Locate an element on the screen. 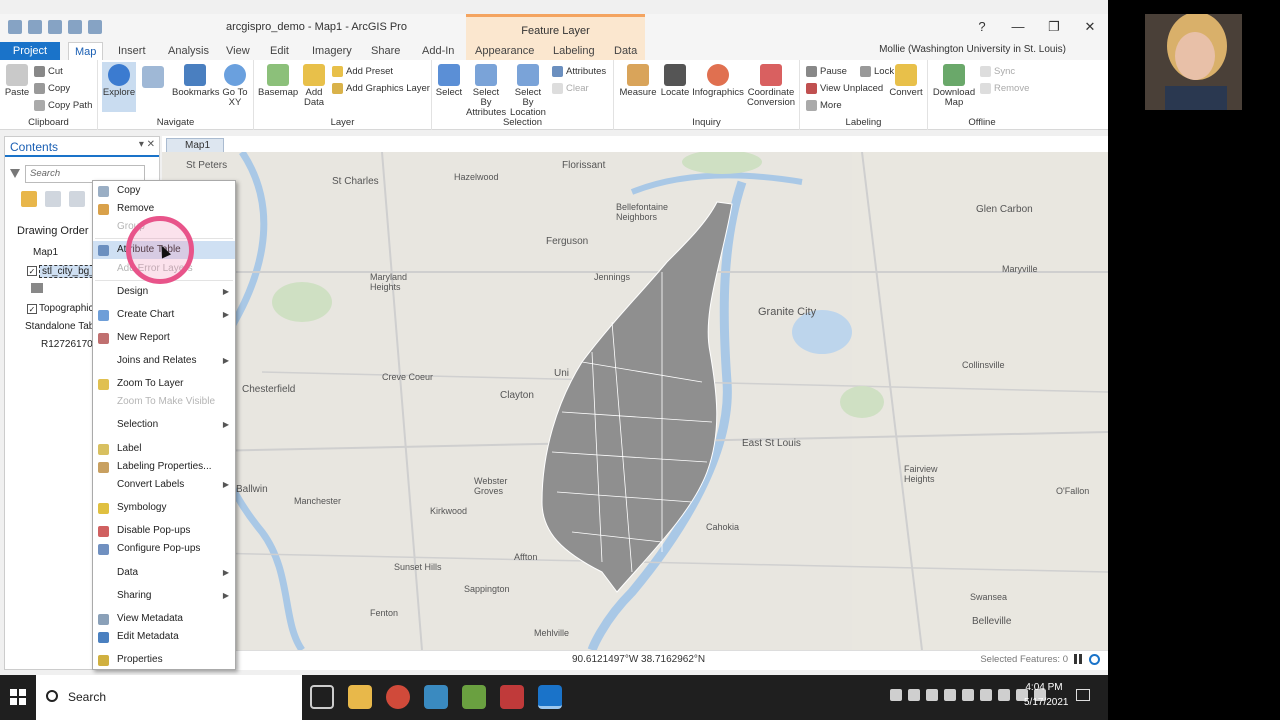 Image resolution: width=1280 pixels, height=720 pixels. basemap-button: Basemap is located at coordinates (278, 81).